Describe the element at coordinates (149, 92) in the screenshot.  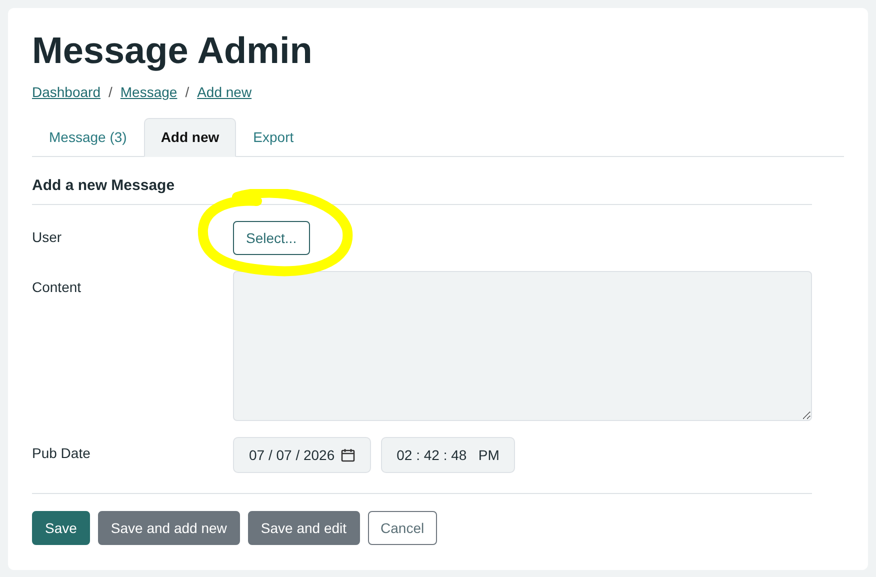
I see `breadcrumb-link: Message` at that location.